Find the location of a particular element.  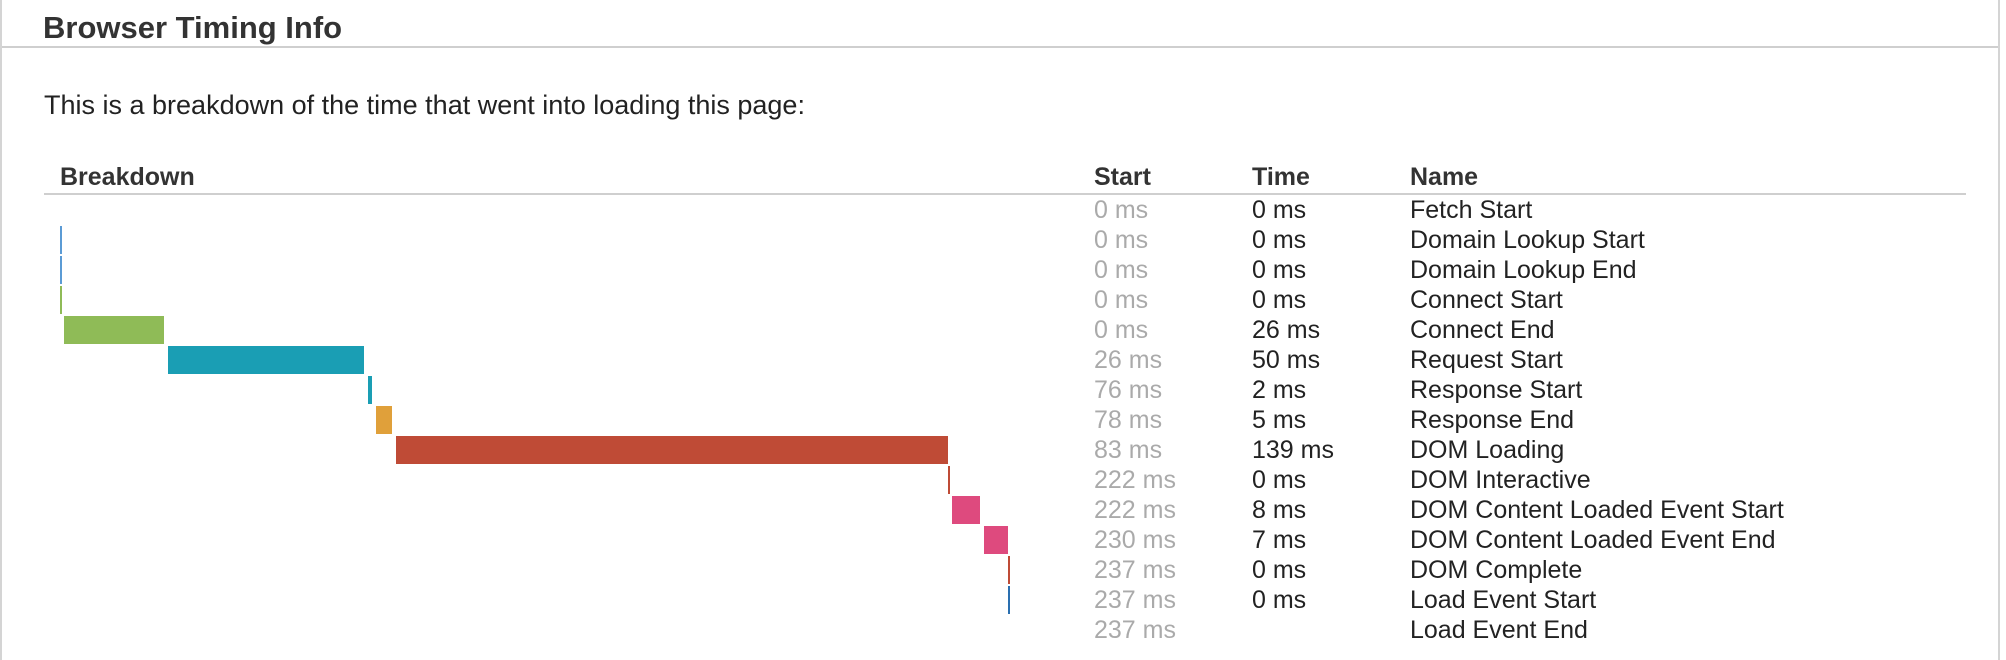

cell-start: 83 ms is located at coordinates (1128, 450).